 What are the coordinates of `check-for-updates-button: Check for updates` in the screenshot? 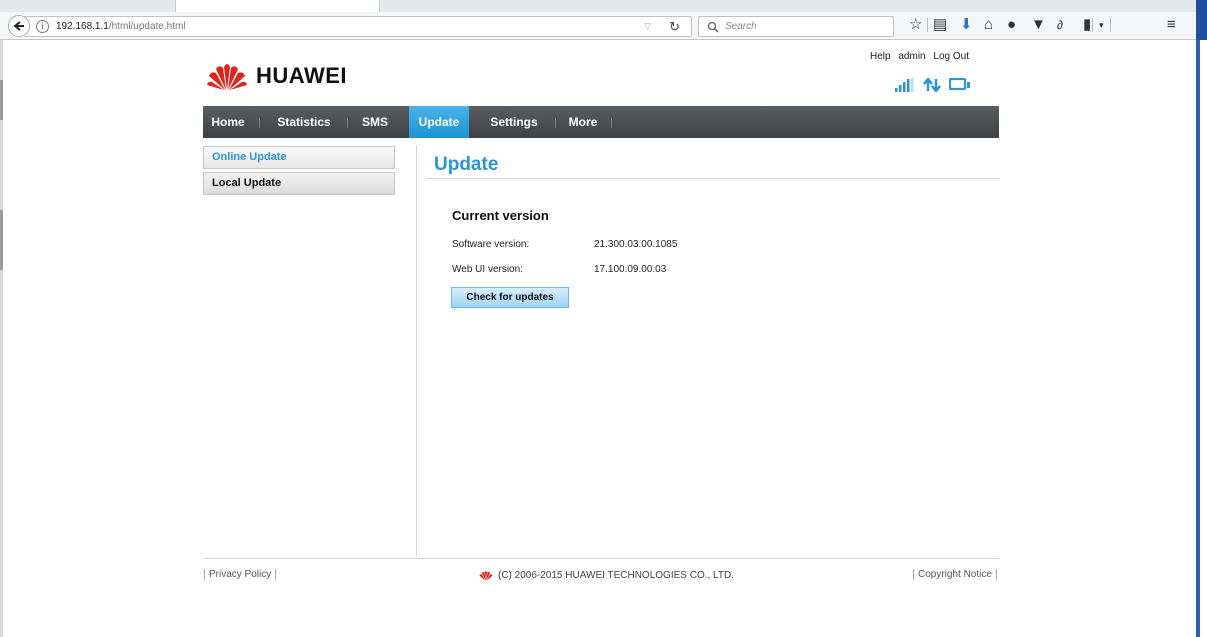 It's located at (510, 297).